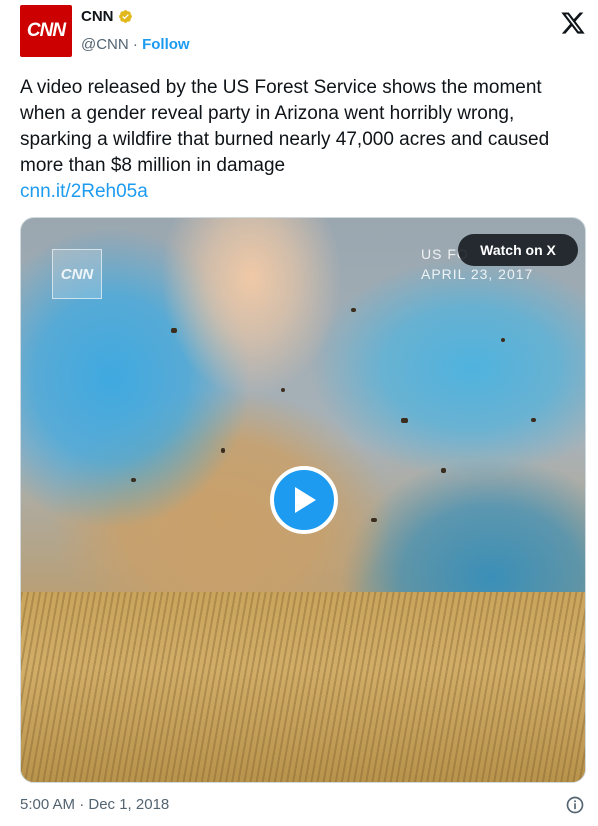 Image resolution: width=598 pixels, height=826 pixels. Describe the element at coordinates (303, 33) in the screenshot. I see `tweet-header: CNN CNN @CNN · Follow` at that location.